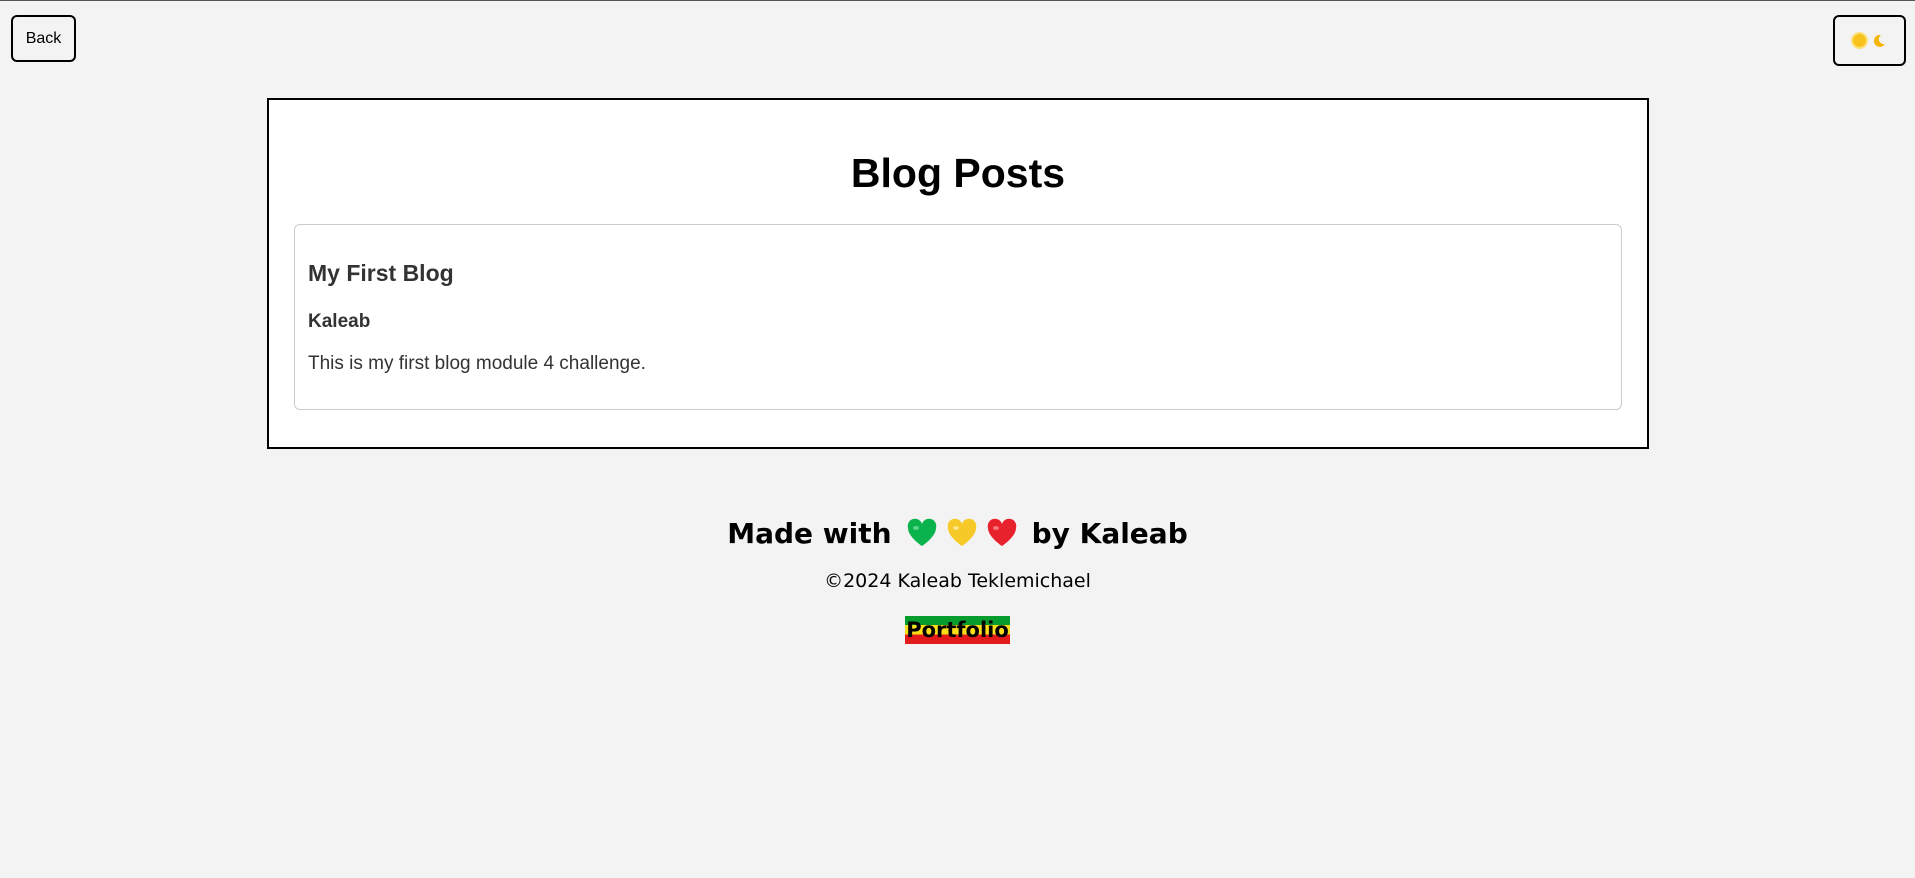 This screenshot has height=878, width=1915. I want to click on made-with-prefix: Made with, so click(809, 533).